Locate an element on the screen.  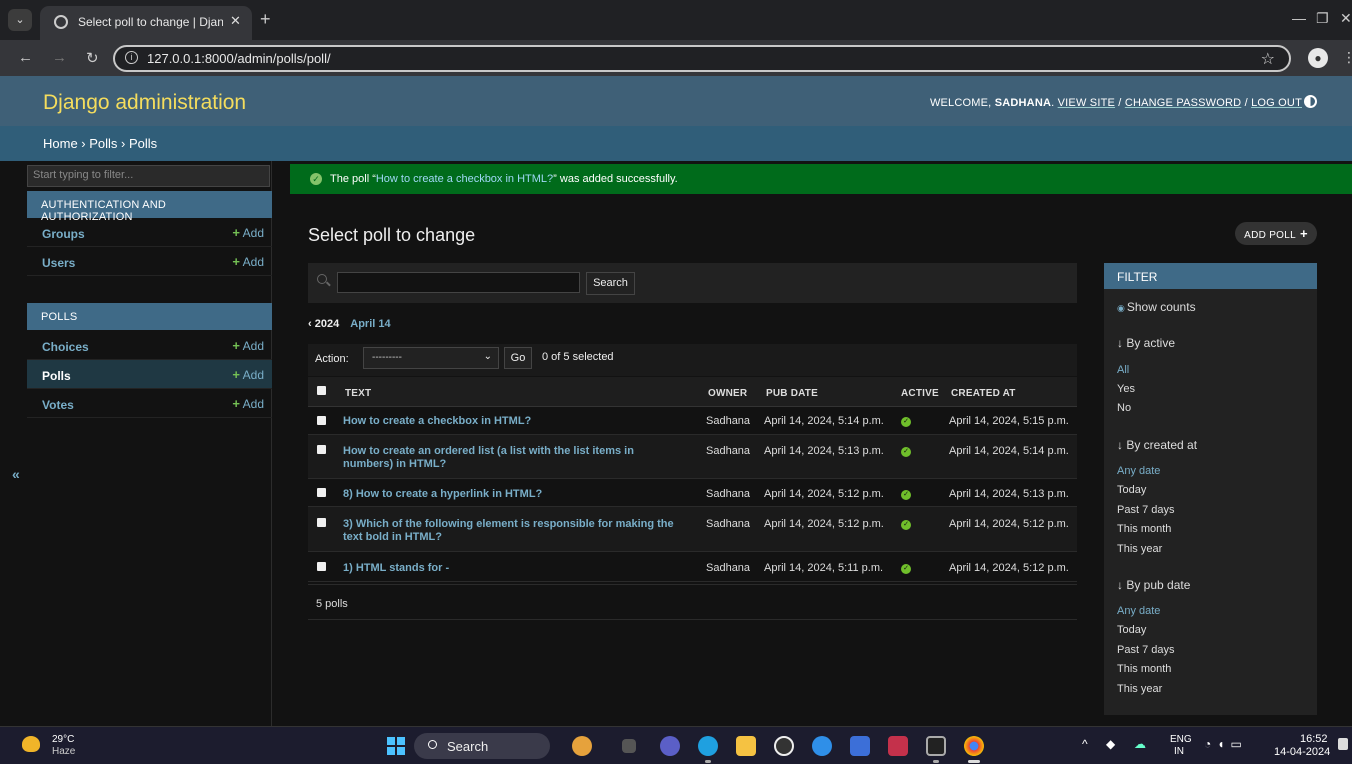
add-poll-link: + Add is located at coordinates (248, 374).